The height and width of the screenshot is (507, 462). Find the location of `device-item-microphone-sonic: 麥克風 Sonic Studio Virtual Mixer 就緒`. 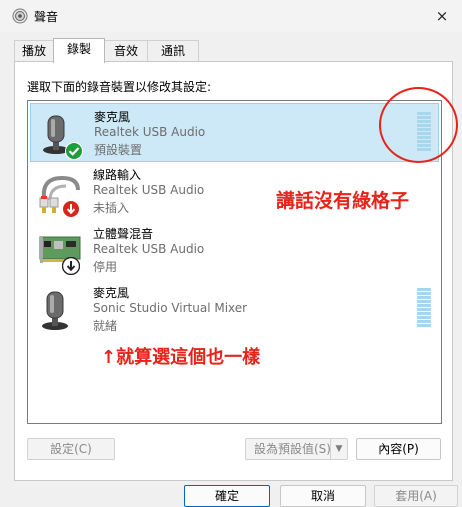

device-item-microphone-sonic: 麥克風 Sonic Studio Virtual Mixer 就緒 is located at coordinates (233, 308).